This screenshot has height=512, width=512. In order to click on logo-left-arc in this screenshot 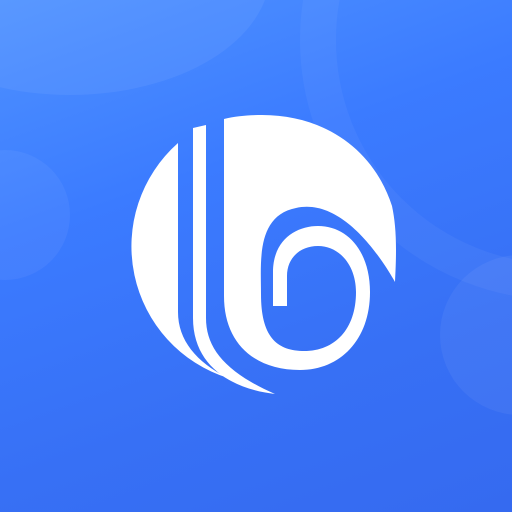, I will do `click(179, 260)`.